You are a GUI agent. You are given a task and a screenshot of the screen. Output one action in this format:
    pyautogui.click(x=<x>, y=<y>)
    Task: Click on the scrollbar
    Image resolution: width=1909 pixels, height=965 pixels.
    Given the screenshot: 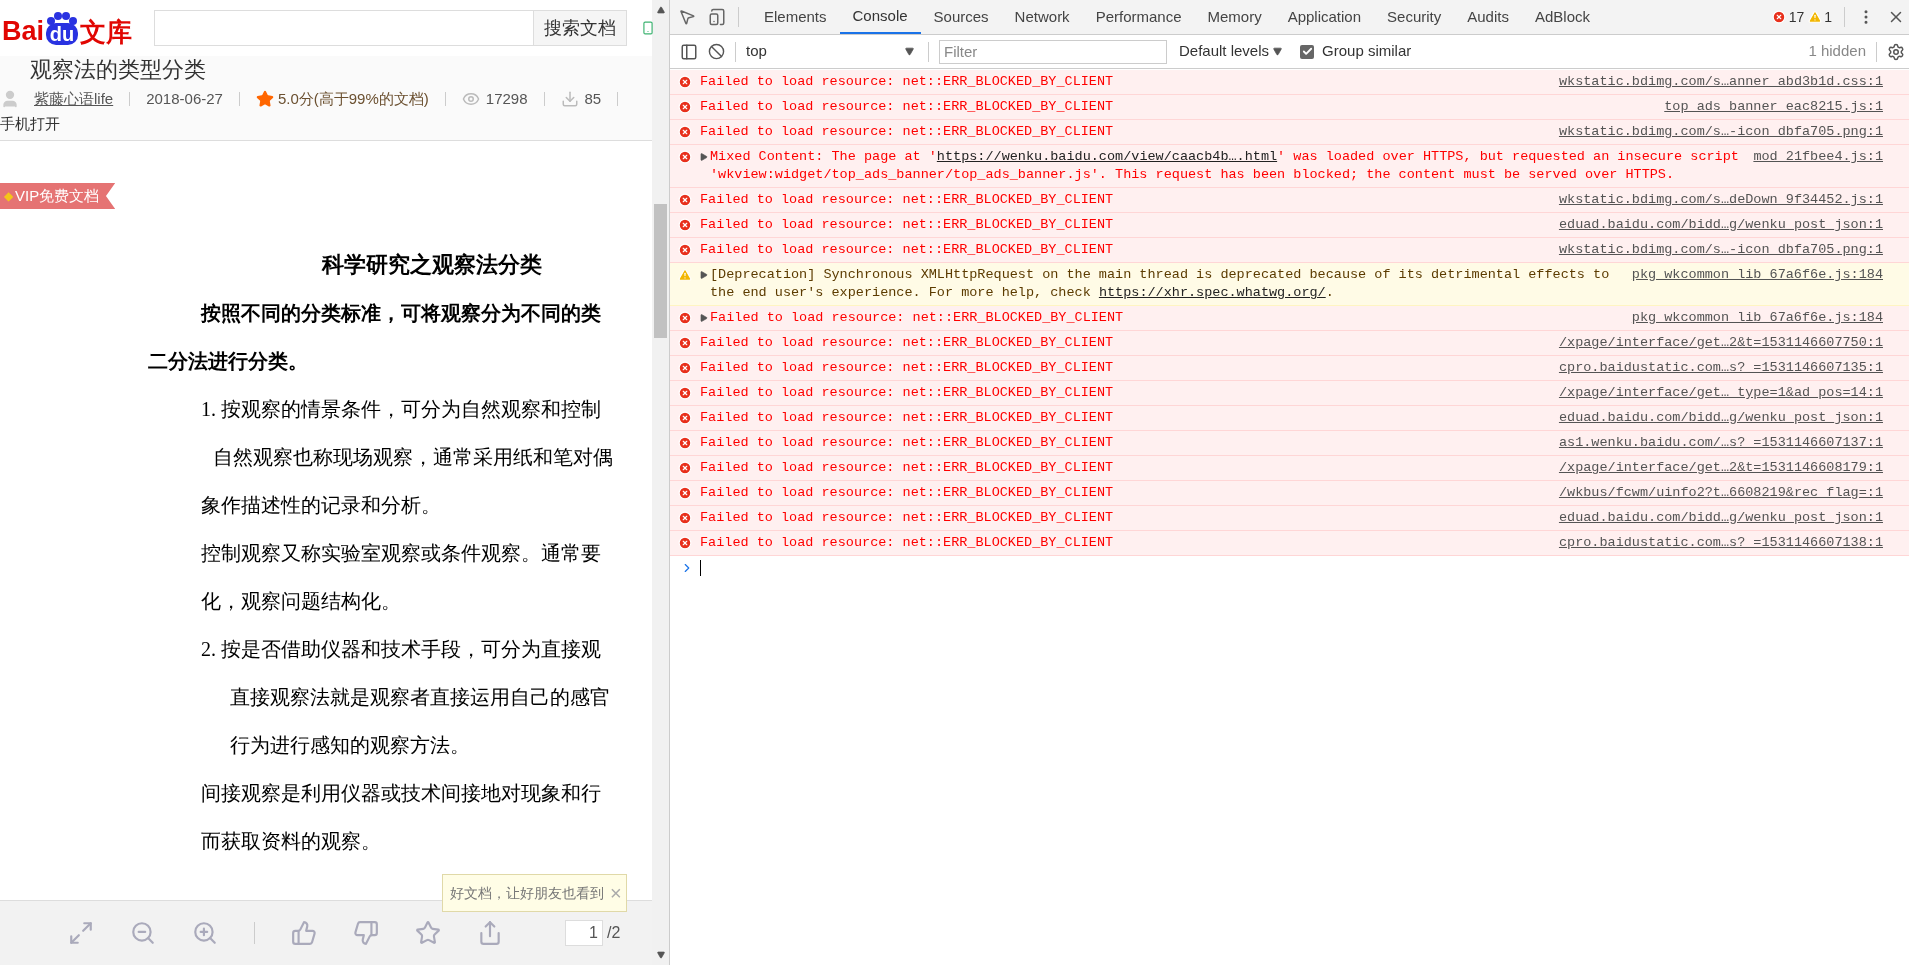 What is the action you would take?
    pyautogui.click(x=660, y=482)
    